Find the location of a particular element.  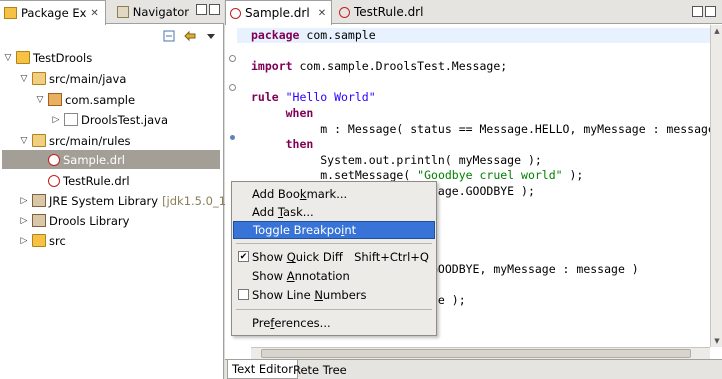

tree-item-sample-drl: Sample.drl is located at coordinates (111, 159).